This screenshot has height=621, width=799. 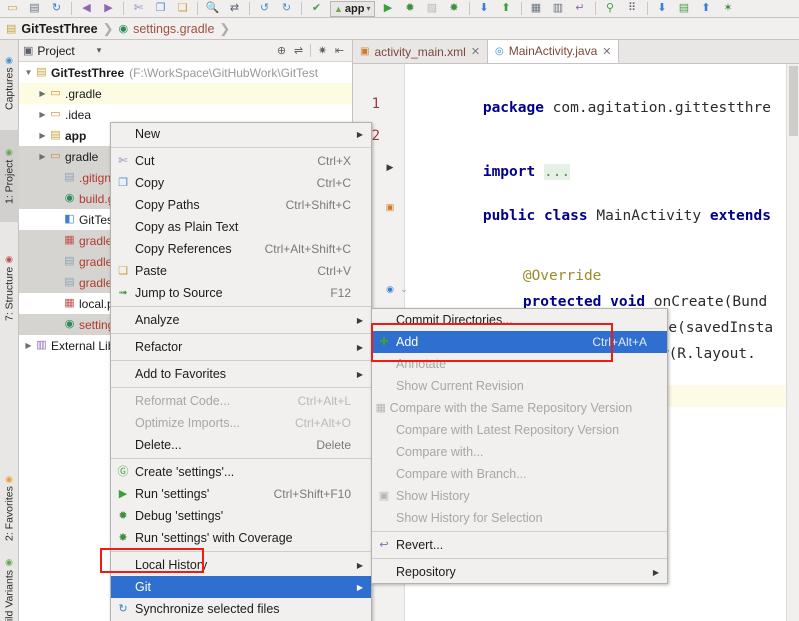 What do you see at coordinates (9, 288) in the screenshot?
I see `tool-tab-7-structure: 7: Structure ◉` at bounding box center [9, 288].